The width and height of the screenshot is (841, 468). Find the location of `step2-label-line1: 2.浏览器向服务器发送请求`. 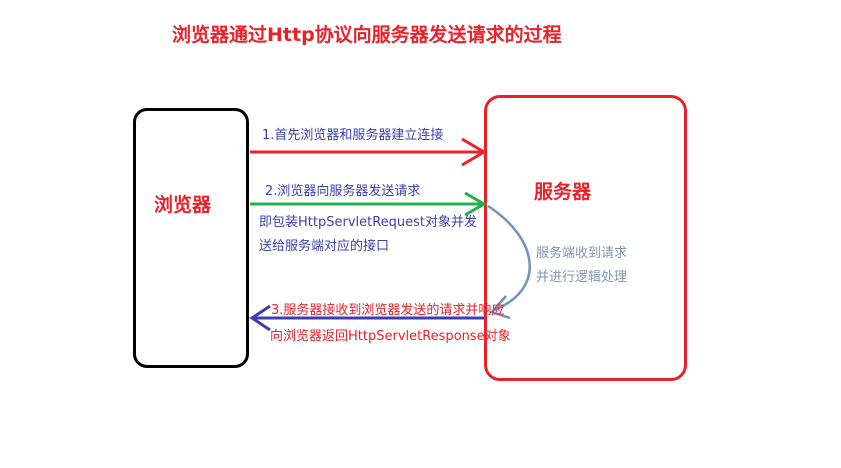

step2-label-line1: 2.浏览器向服务器发送请求 is located at coordinates (343, 191).